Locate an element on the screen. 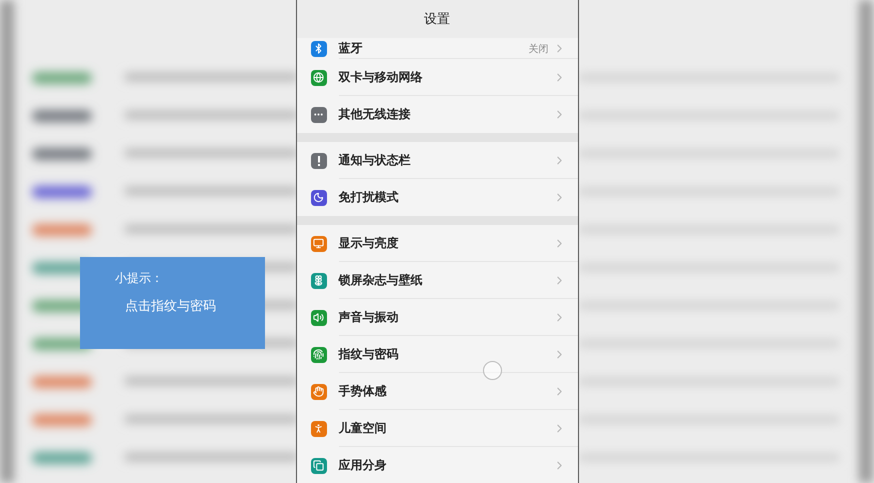 This screenshot has width=874, height=483. settings-row: 声音与振动 is located at coordinates (437, 317).